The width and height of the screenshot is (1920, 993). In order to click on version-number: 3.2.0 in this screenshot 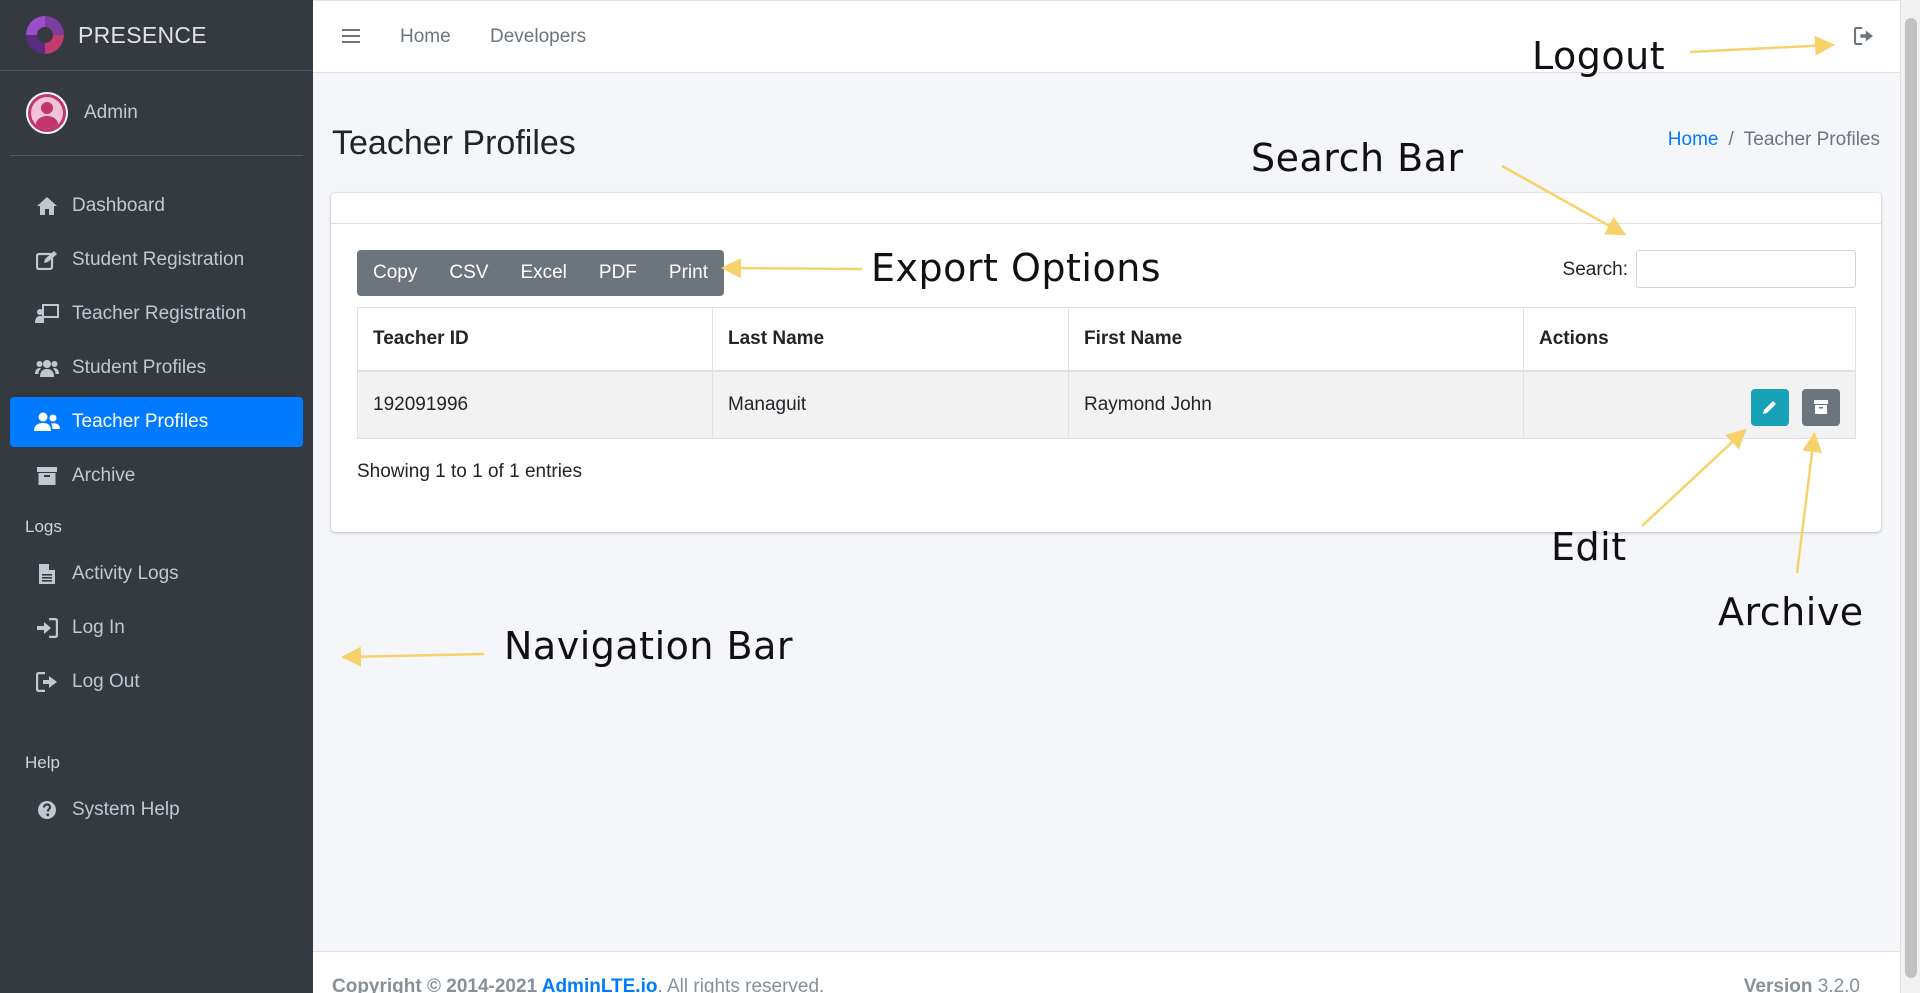, I will do `click(1838, 984)`.